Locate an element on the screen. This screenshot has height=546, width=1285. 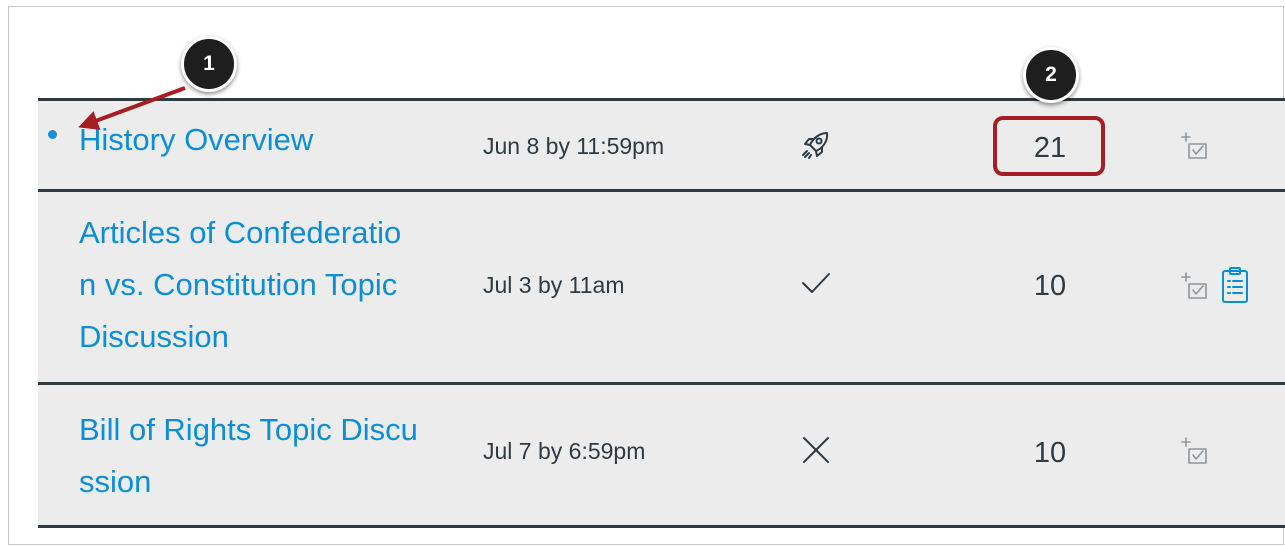
due-date: Jul 3 by 11am is located at coordinates (554, 285).